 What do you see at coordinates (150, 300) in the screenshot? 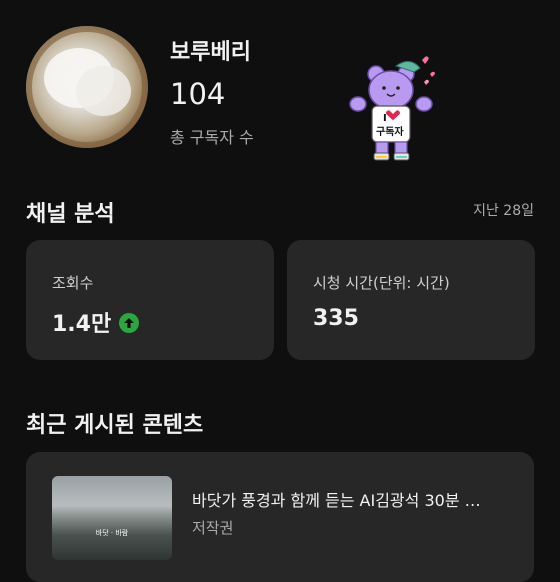
I see `views-card: 조회수 1.4만` at bounding box center [150, 300].